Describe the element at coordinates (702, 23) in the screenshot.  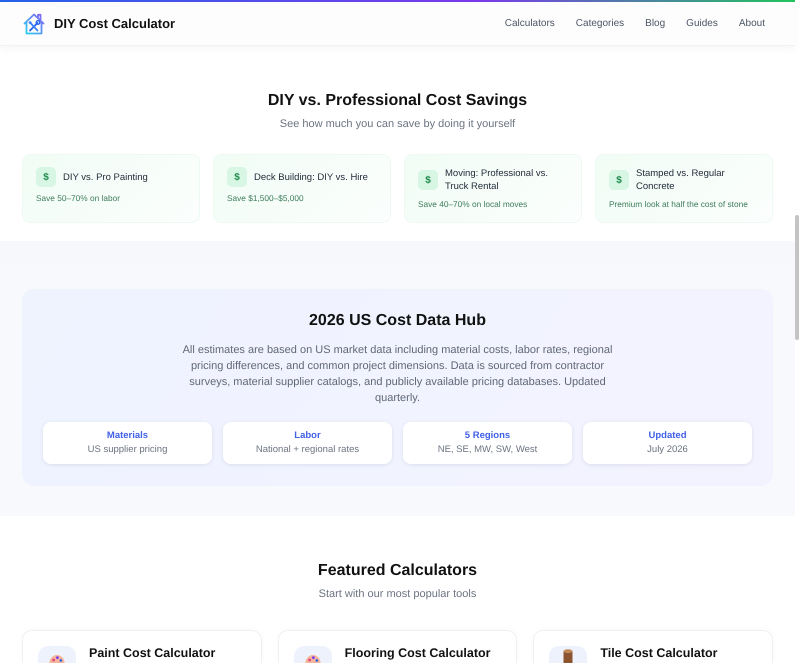
I see `nav-link: Guides` at that location.